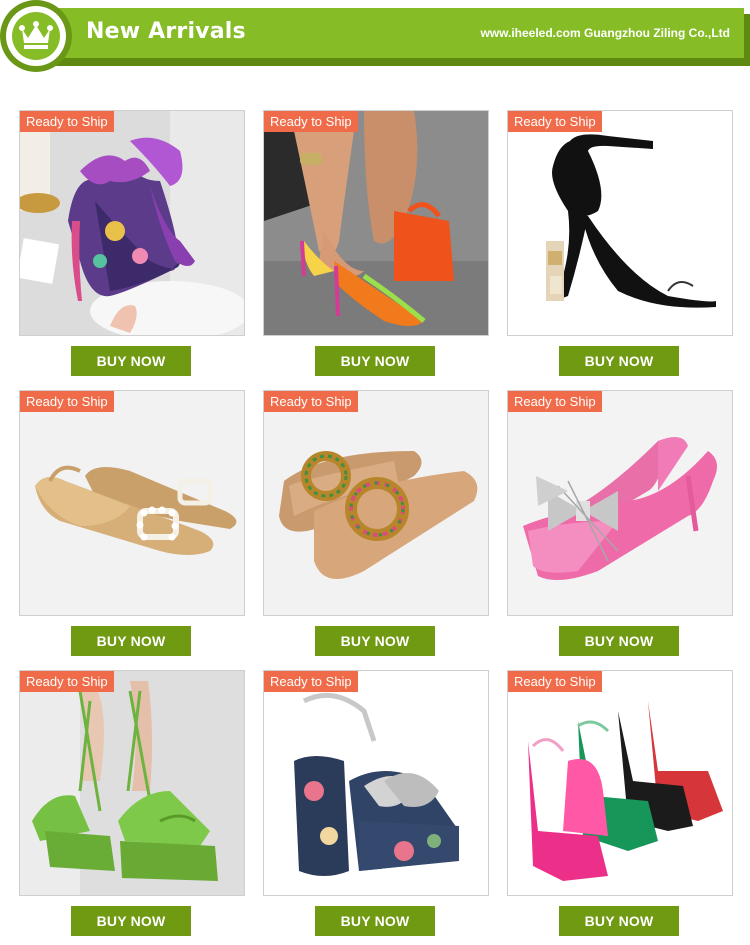 The height and width of the screenshot is (945, 750). What do you see at coordinates (166, 31) in the screenshot?
I see `page-title: New Arrivals` at bounding box center [166, 31].